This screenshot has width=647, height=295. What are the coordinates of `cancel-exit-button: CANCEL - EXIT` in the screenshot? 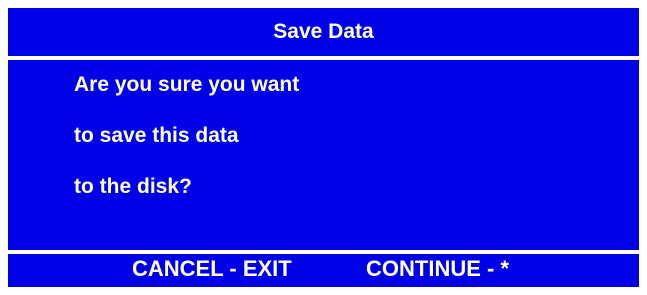 It's located at (212, 269).